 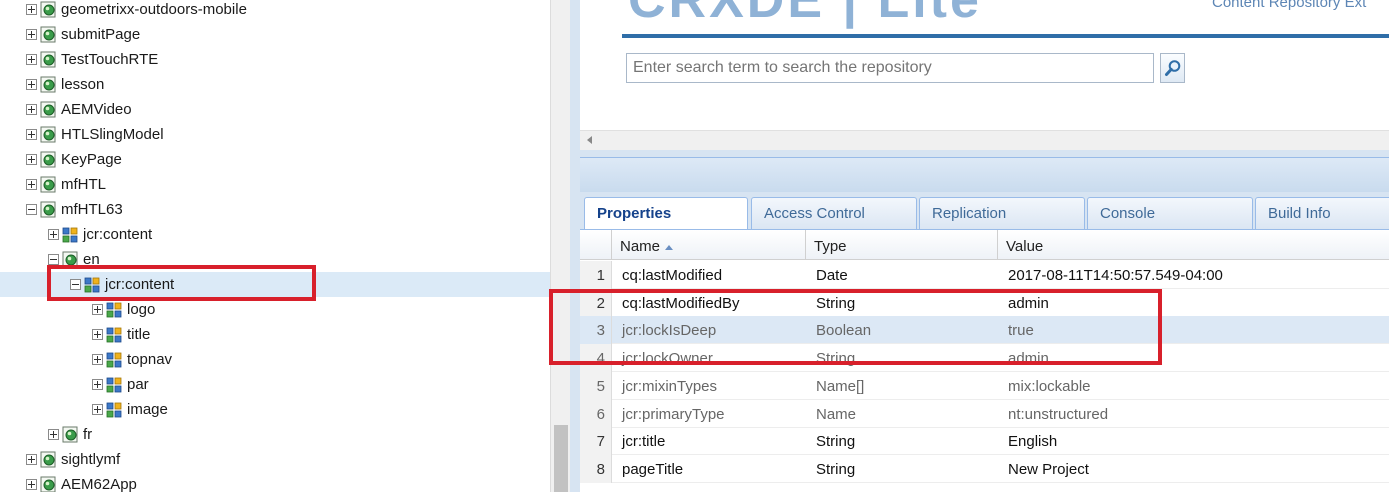 What do you see at coordinates (110, 59) in the screenshot?
I see `tree-node-label: TestTouchRTE` at bounding box center [110, 59].